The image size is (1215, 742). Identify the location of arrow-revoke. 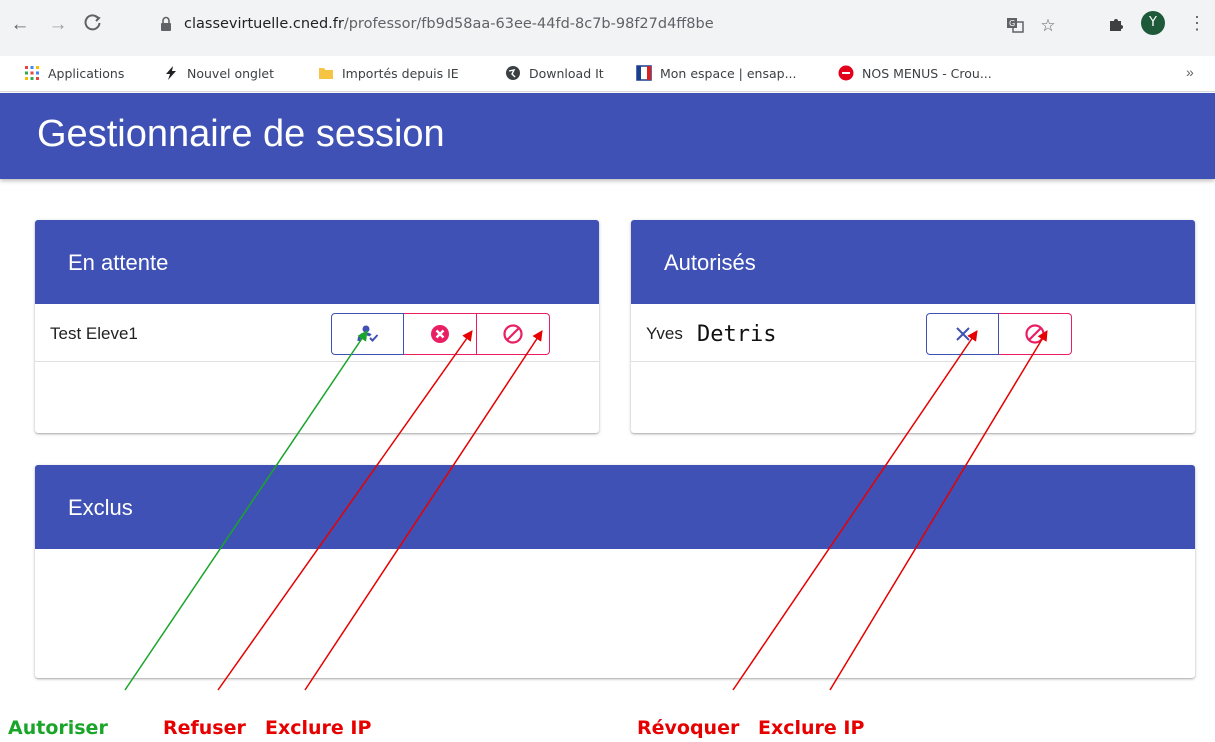
(855, 510).